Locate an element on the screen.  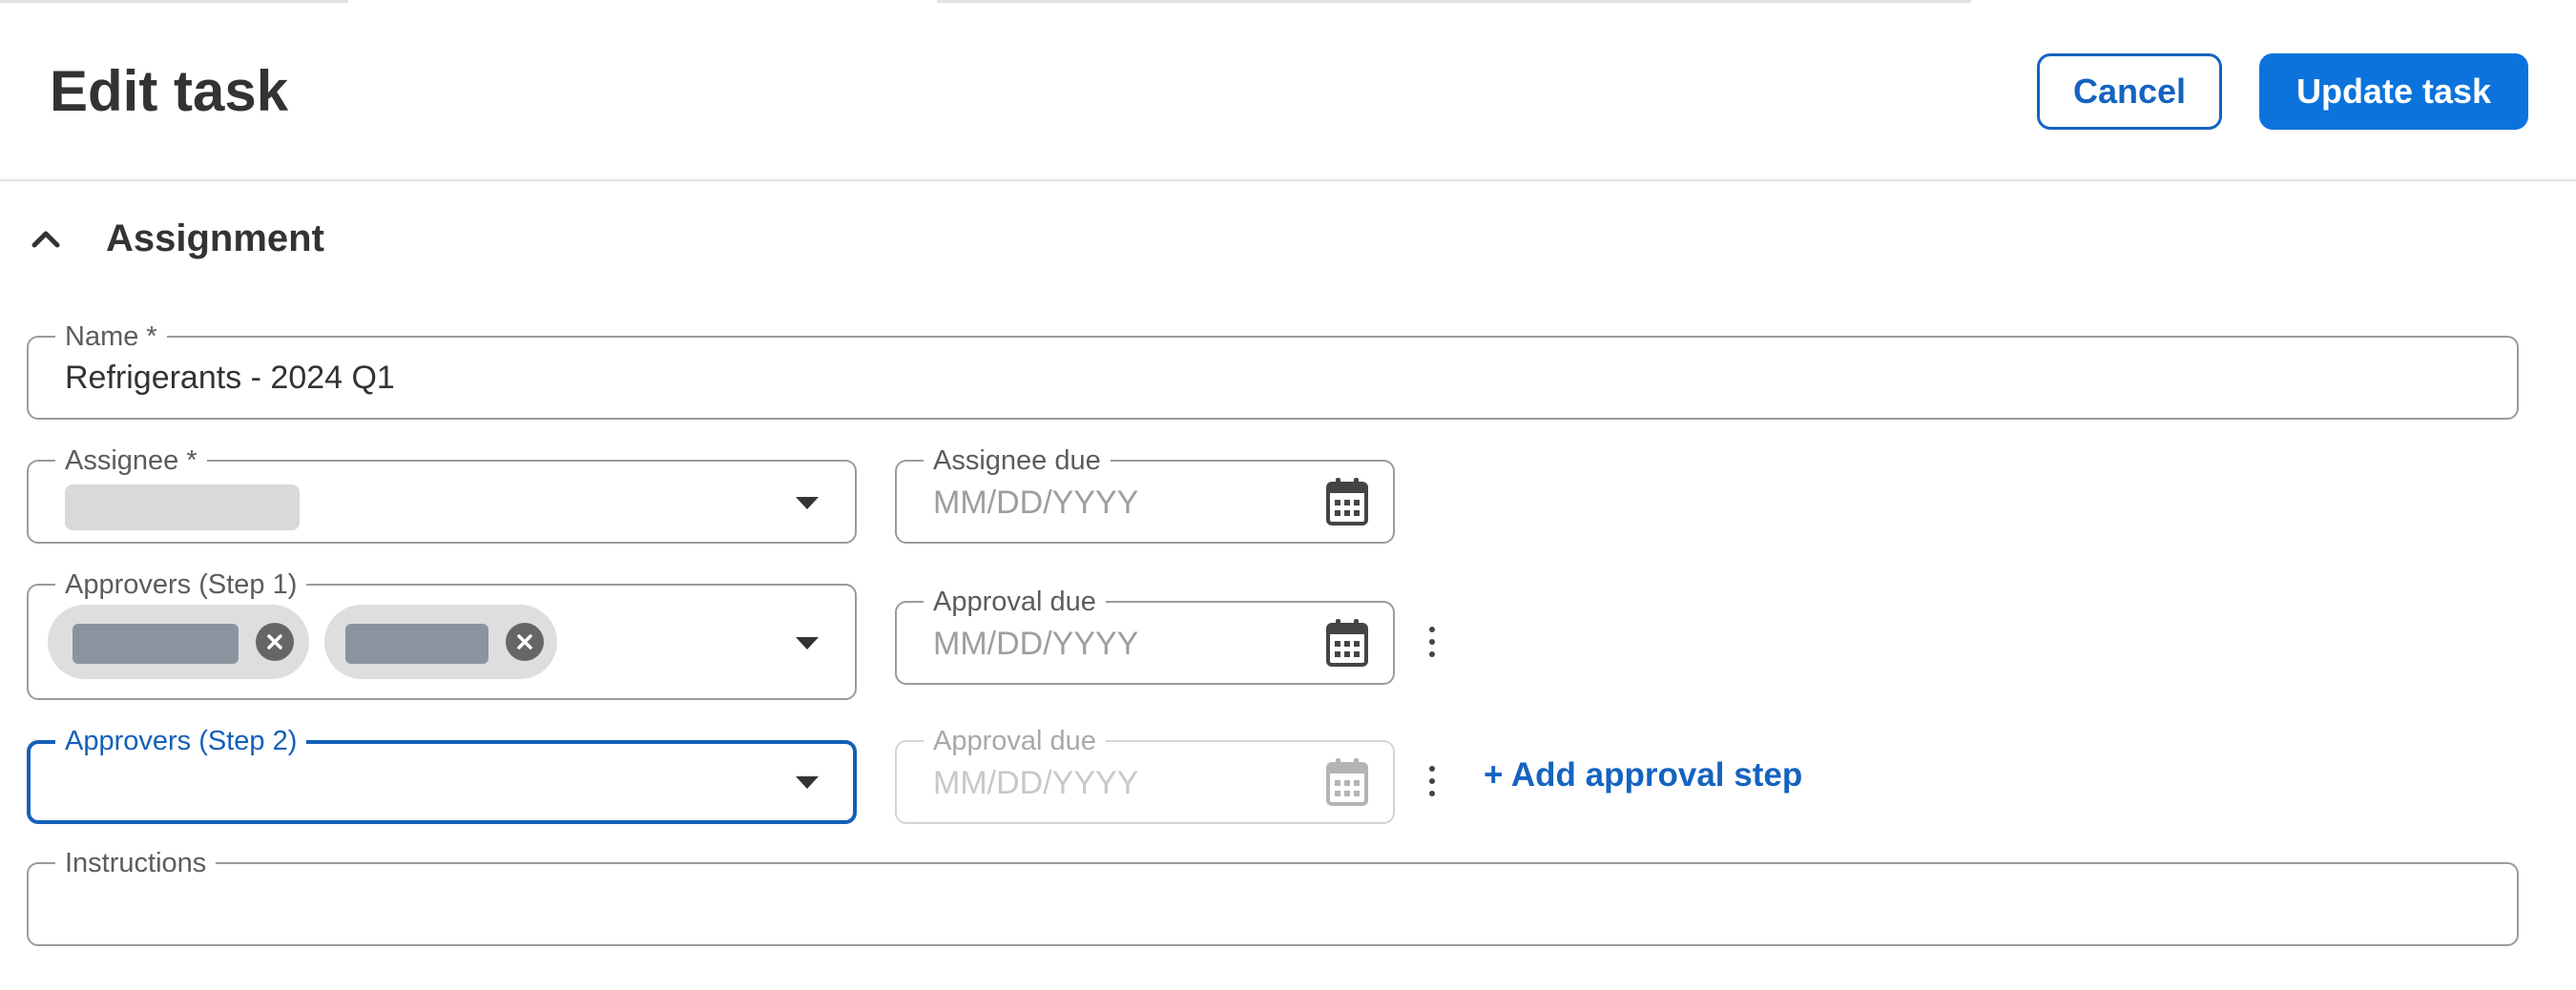
name-label: Name * is located at coordinates (111, 337).